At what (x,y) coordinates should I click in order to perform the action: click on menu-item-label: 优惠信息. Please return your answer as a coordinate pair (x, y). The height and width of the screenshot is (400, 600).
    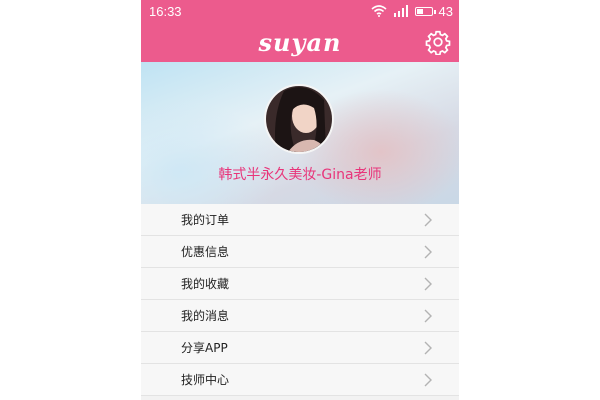
    Looking at the image, I should click on (205, 252).